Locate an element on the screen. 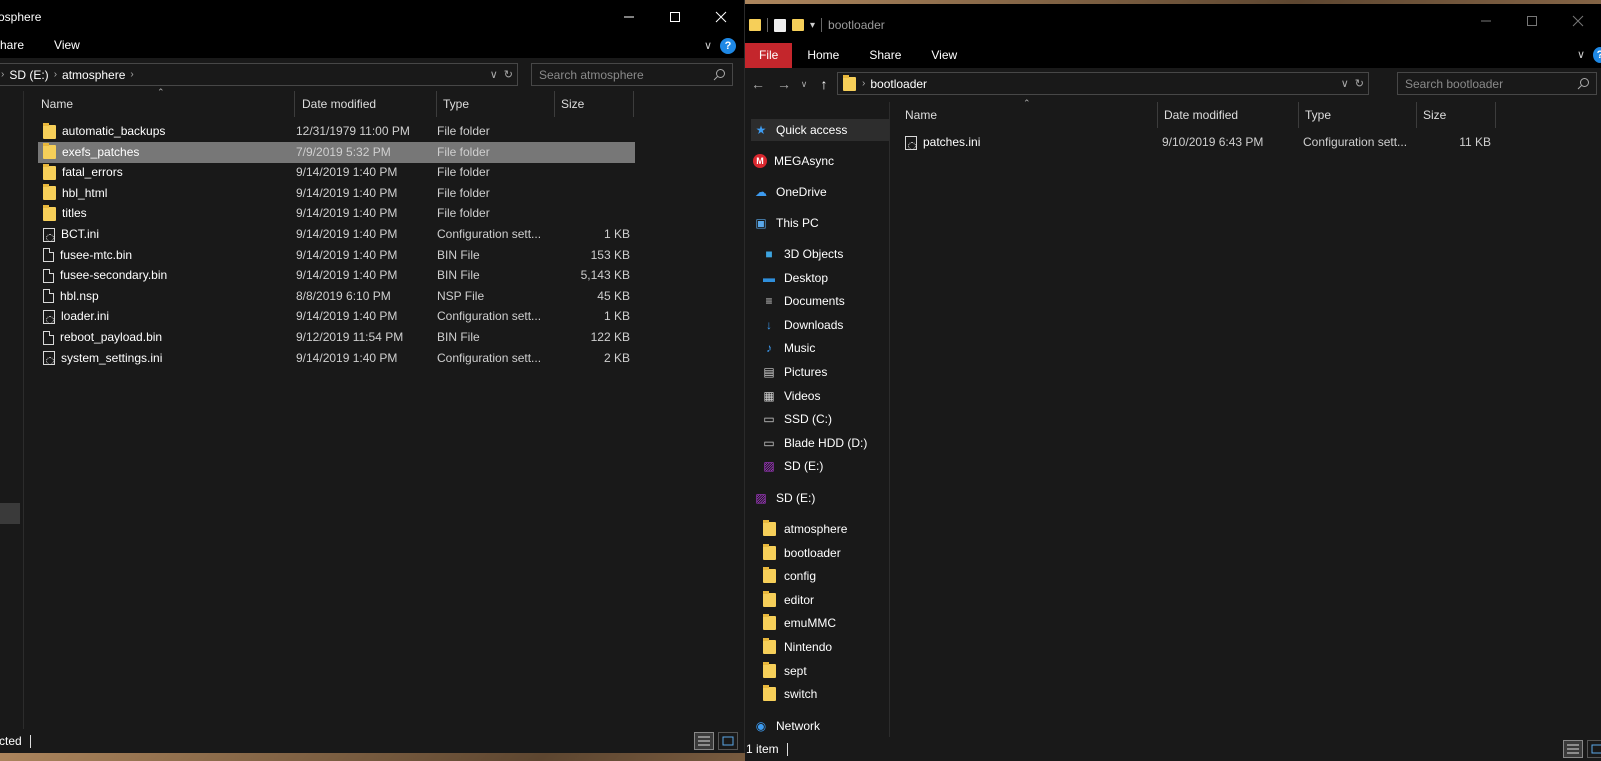 Image resolution: width=1601 pixels, height=761 pixels. nav-item-nintendo: Nintendo is located at coordinates (824, 647).